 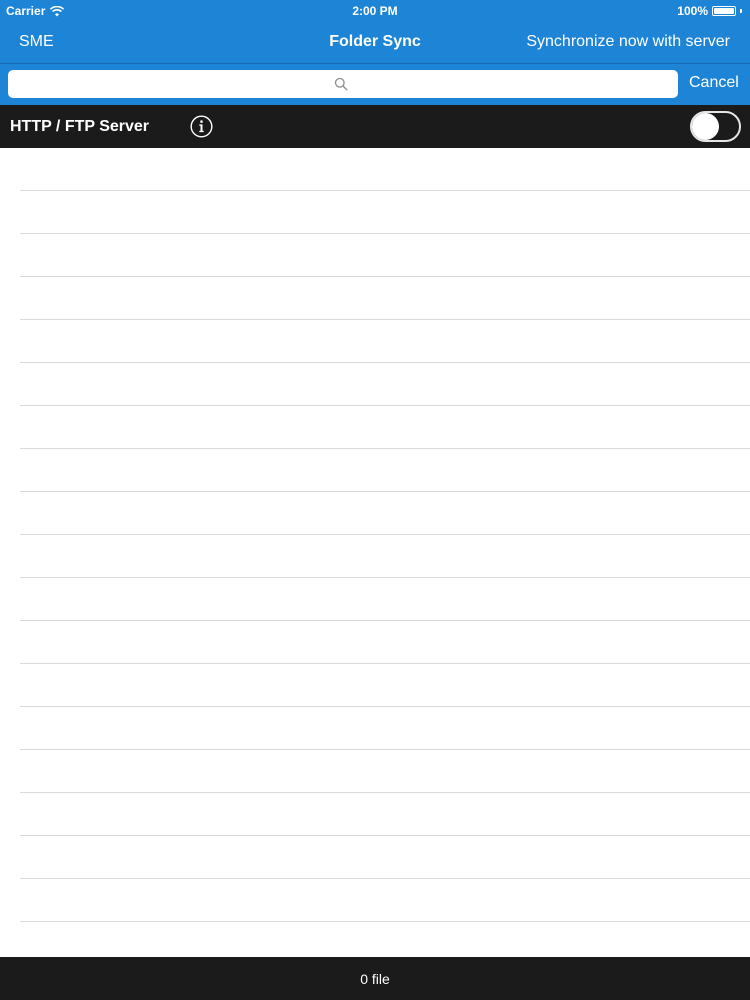 I want to click on search-field, so click(x=343, y=84).